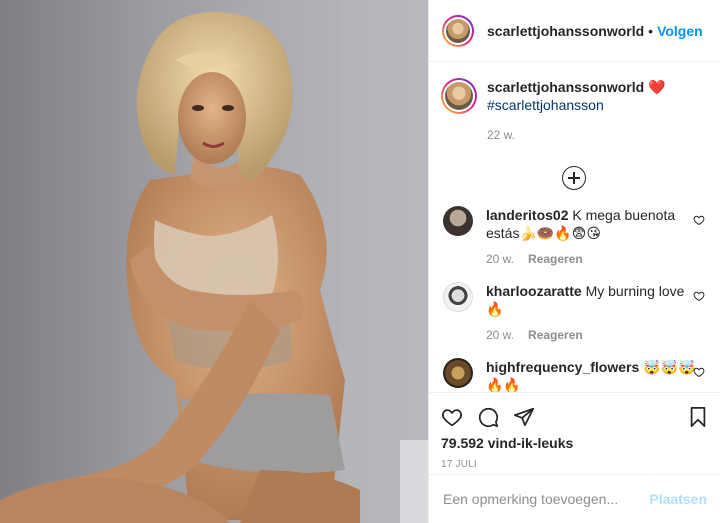  Describe the element at coordinates (680, 31) in the screenshot. I see `follow-button: Volgen` at that location.